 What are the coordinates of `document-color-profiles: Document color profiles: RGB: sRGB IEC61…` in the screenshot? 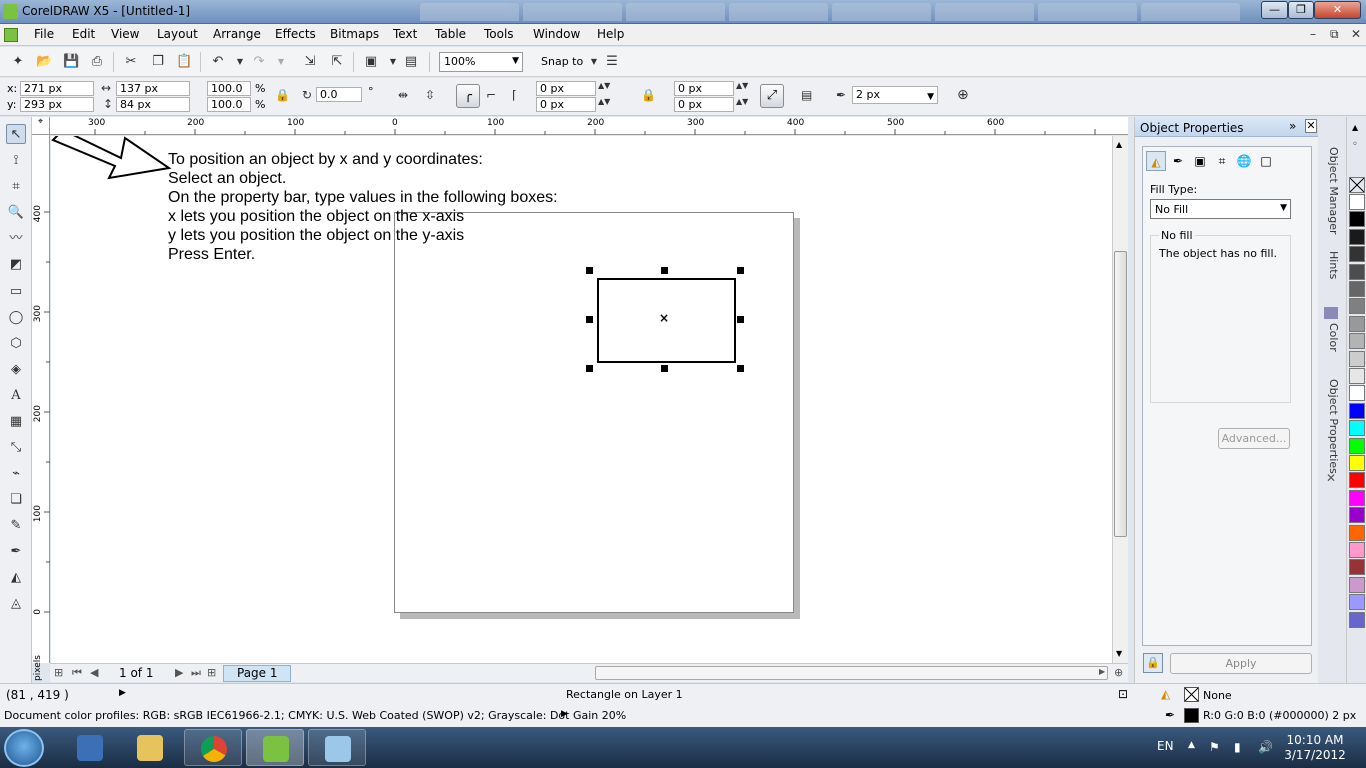 It's located at (315, 715).